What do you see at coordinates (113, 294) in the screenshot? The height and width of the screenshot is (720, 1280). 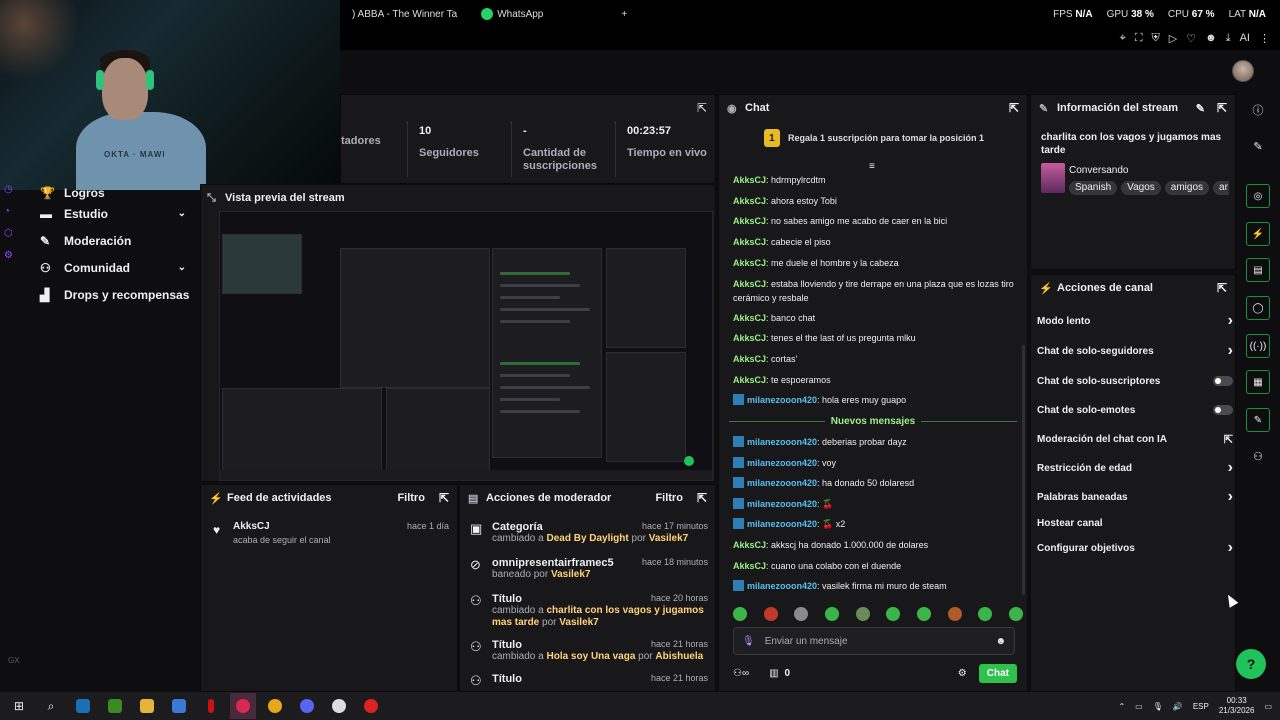 I see `sidebar-item-drops: ▟ Drops y recompensas` at bounding box center [113, 294].